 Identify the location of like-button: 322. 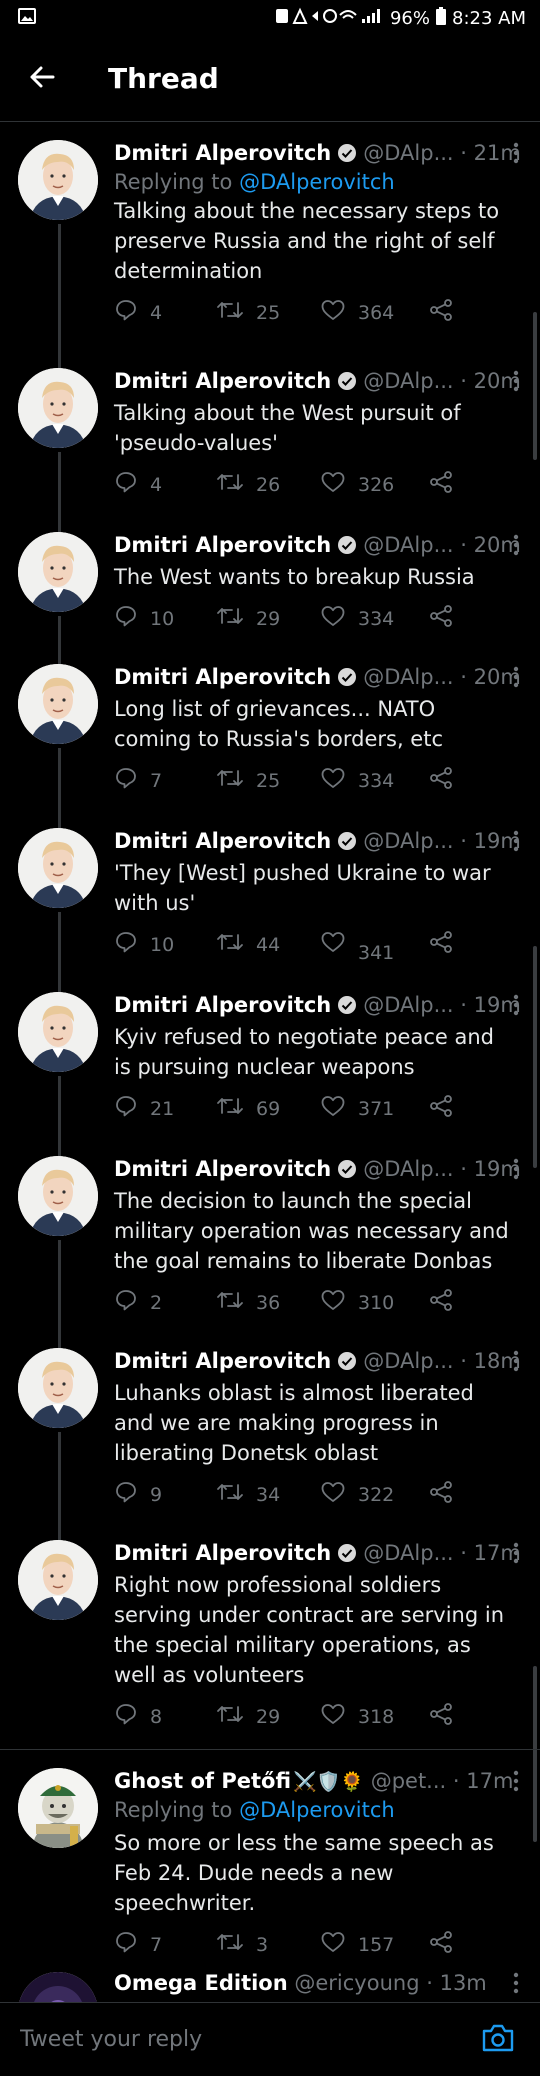
(374, 1494).